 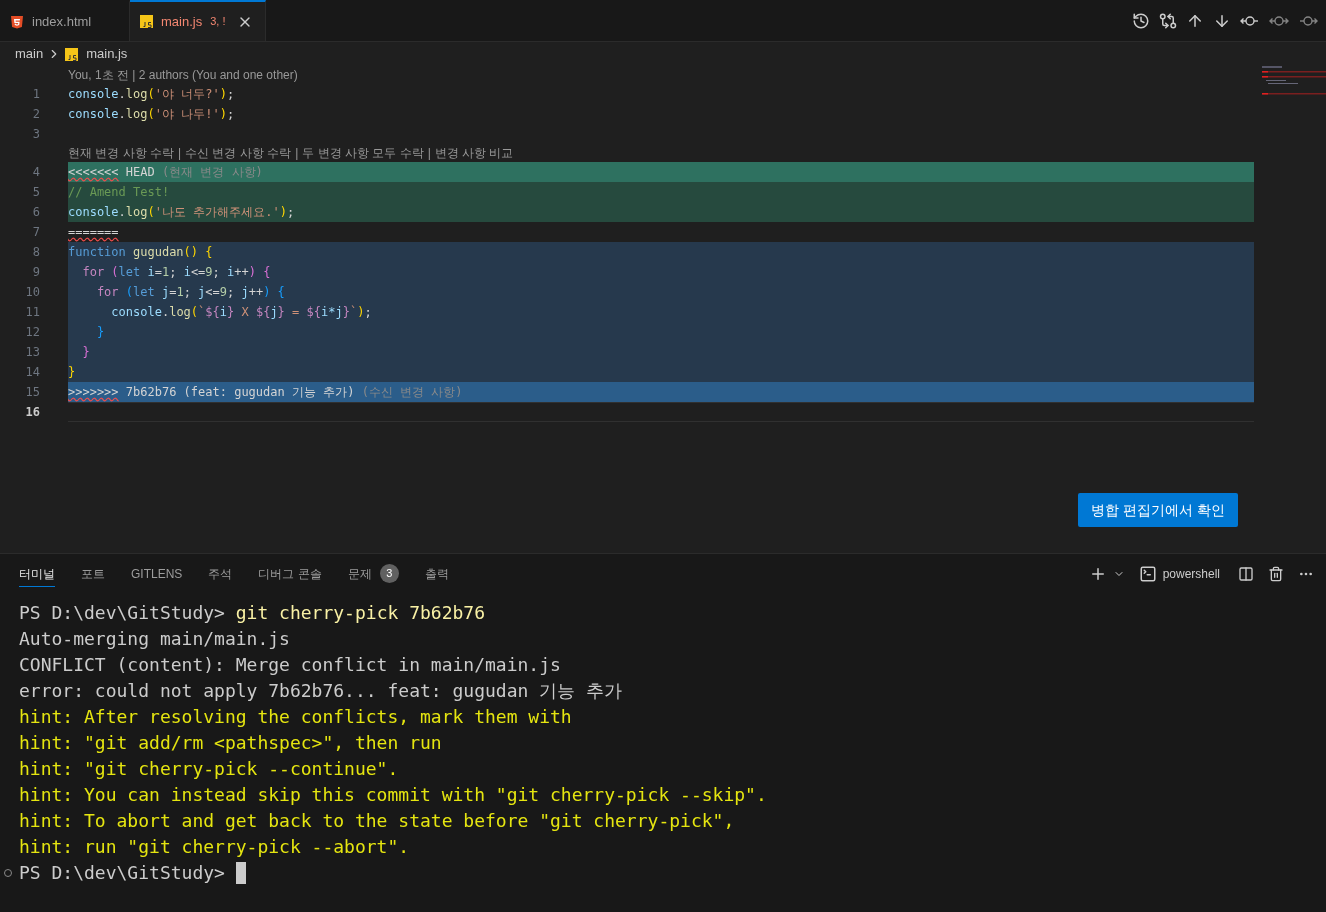 I want to click on terminal-shell-name: powershell, so click(x=1191, y=574).